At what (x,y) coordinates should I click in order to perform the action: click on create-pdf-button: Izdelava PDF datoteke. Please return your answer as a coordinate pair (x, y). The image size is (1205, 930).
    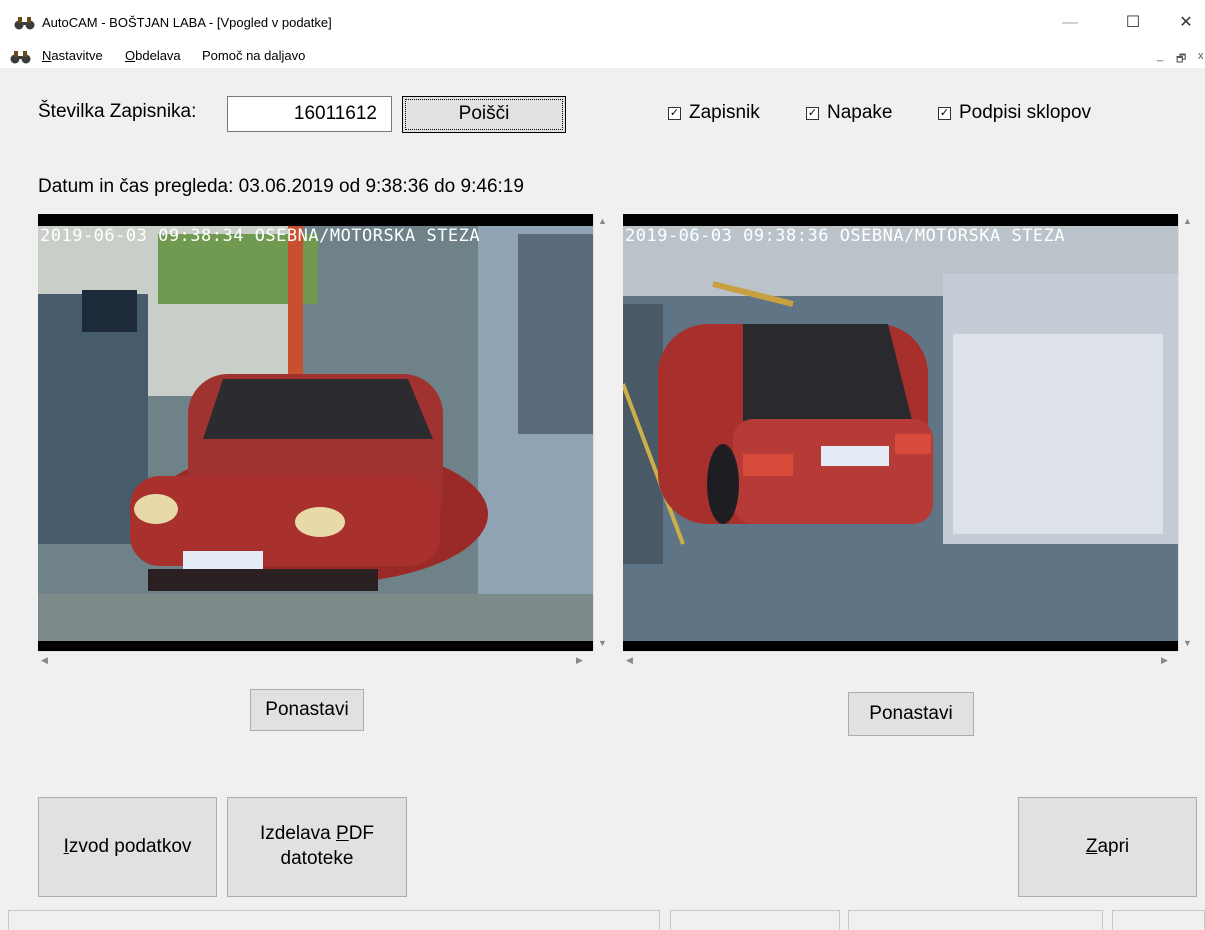
    Looking at the image, I should click on (317, 847).